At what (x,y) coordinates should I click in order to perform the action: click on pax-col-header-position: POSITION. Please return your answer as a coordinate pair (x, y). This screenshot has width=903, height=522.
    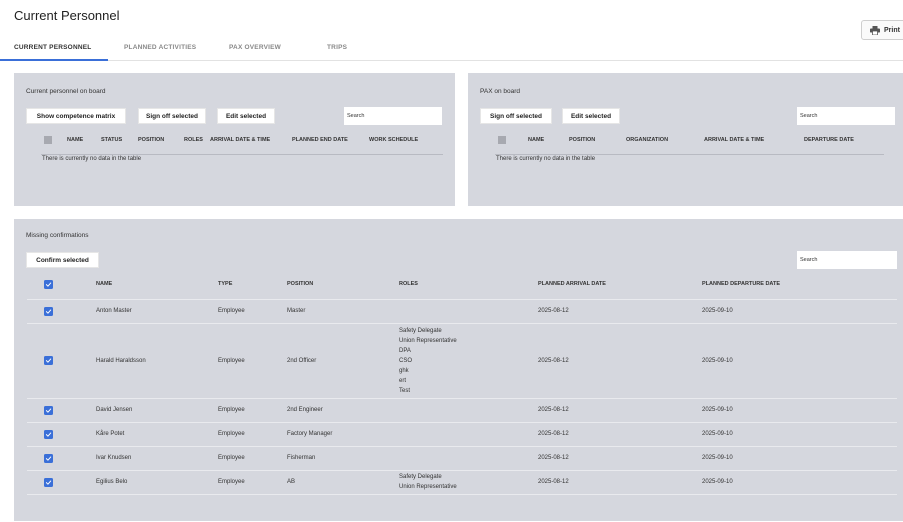
    Looking at the image, I should click on (582, 140).